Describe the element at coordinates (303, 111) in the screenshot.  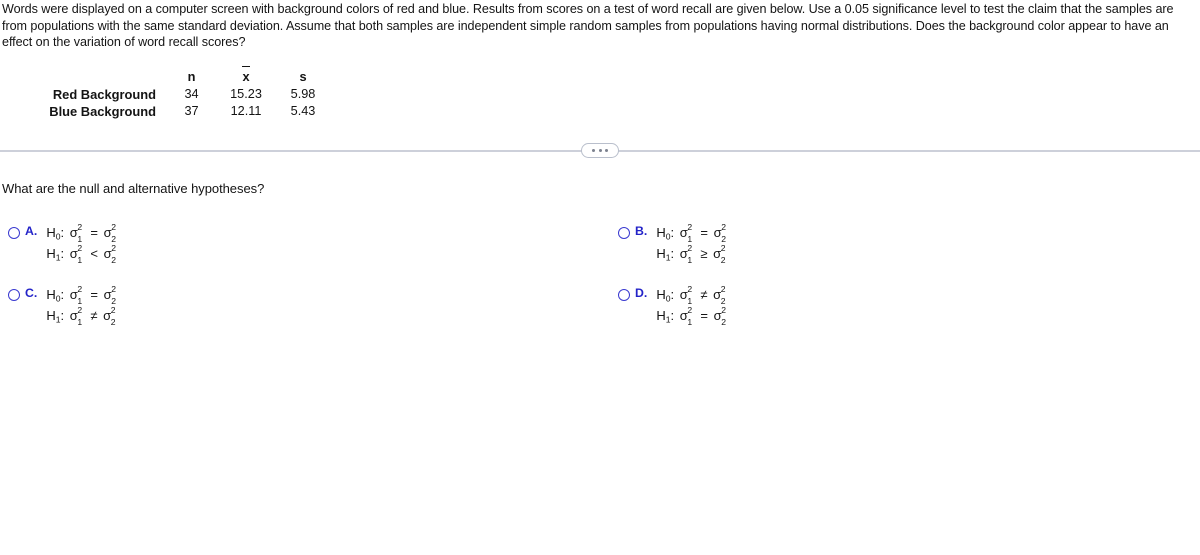
I see `cell-blue-s: 5.43` at that location.